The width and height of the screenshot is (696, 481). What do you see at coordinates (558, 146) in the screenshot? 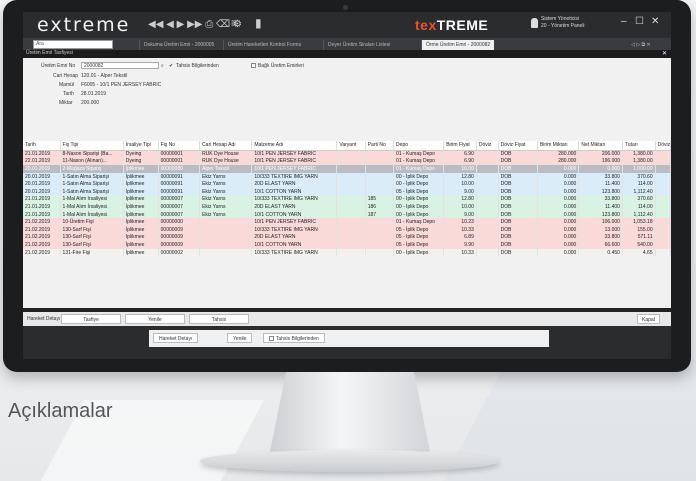
I see `column-header: Birim Miktarı` at bounding box center [558, 146].